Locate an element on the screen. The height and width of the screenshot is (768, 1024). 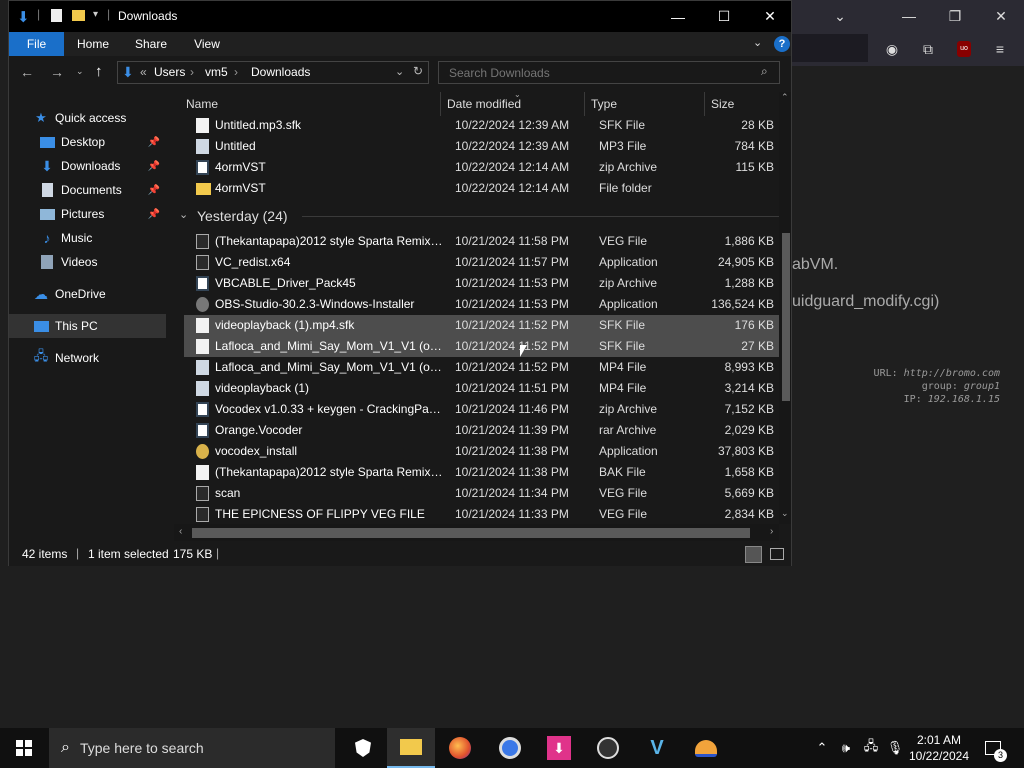
file-row: 4ormVST 10/22/2024 12:14 AM File folder is located at coordinates (482, 188).